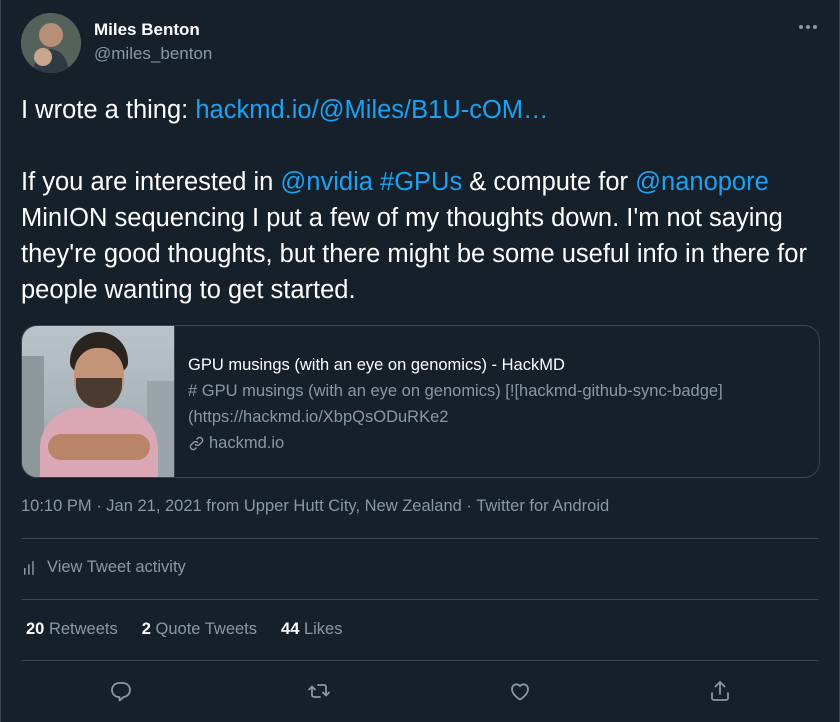 This screenshot has height=722, width=840. I want to click on mention-nanopore: @nanopore, so click(702, 182).